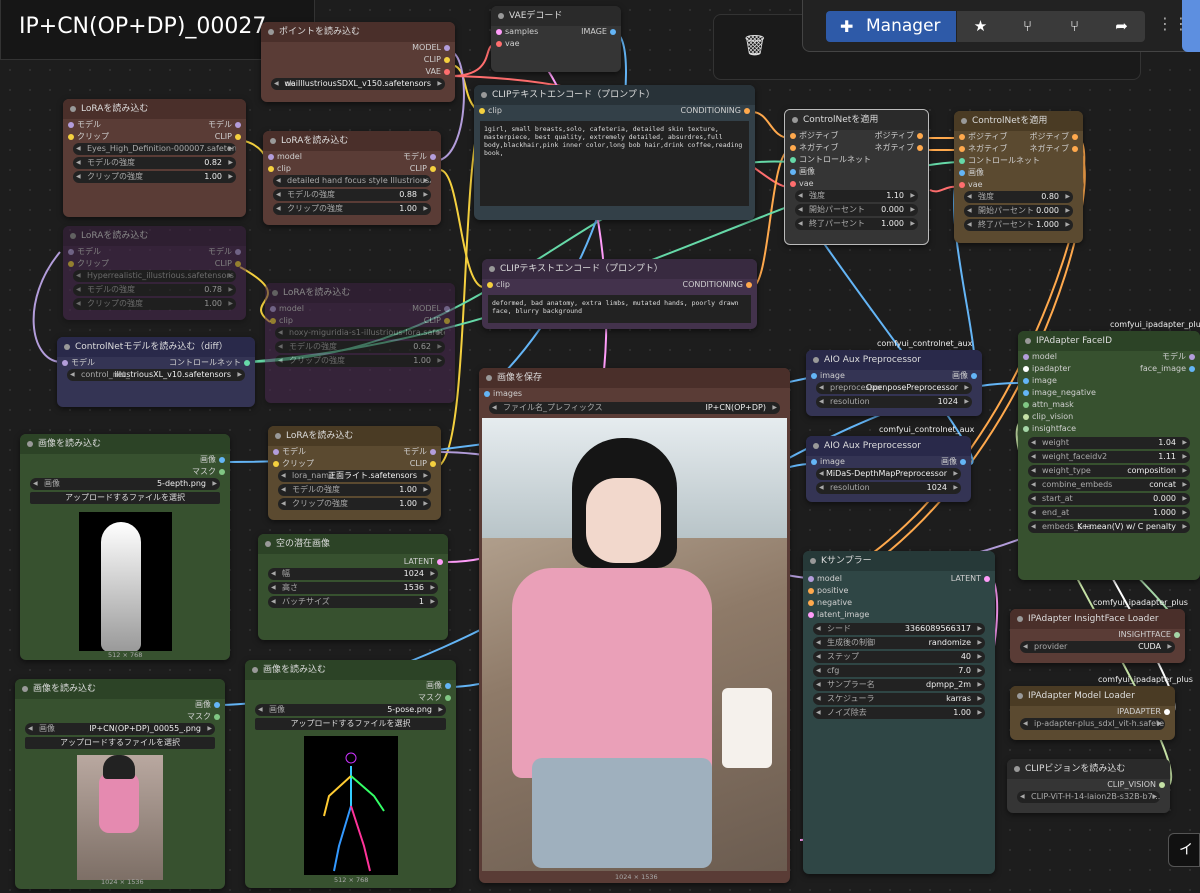 Image resolution: width=1200 pixels, height=893 pixels. What do you see at coordinates (154, 276) in the screenshot?
I see `node-widget: Hyperrealistic_illustrious.safetensors` at bounding box center [154, 276].